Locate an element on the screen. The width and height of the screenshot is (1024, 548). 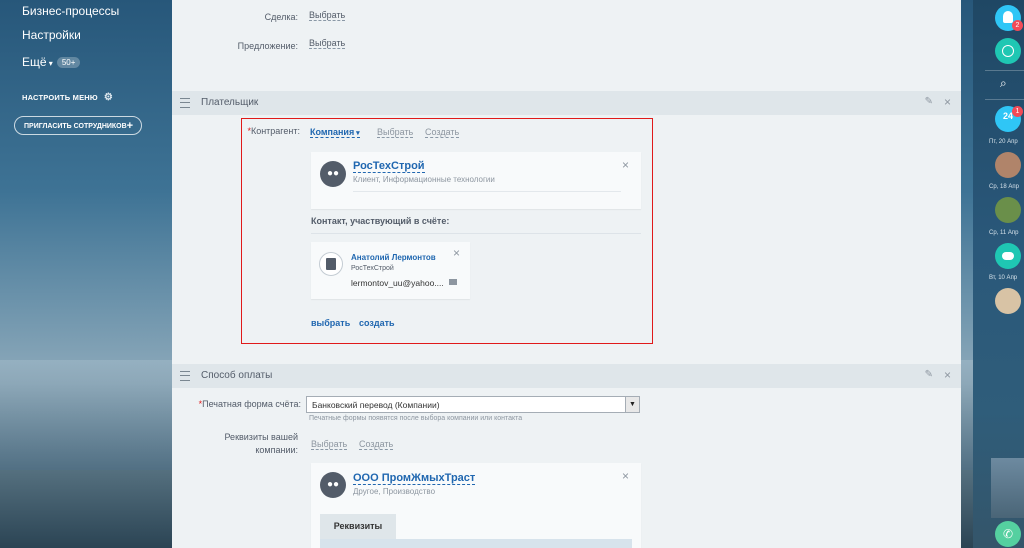
more-count-badge: 50+ is located at coordinates (68, 63).